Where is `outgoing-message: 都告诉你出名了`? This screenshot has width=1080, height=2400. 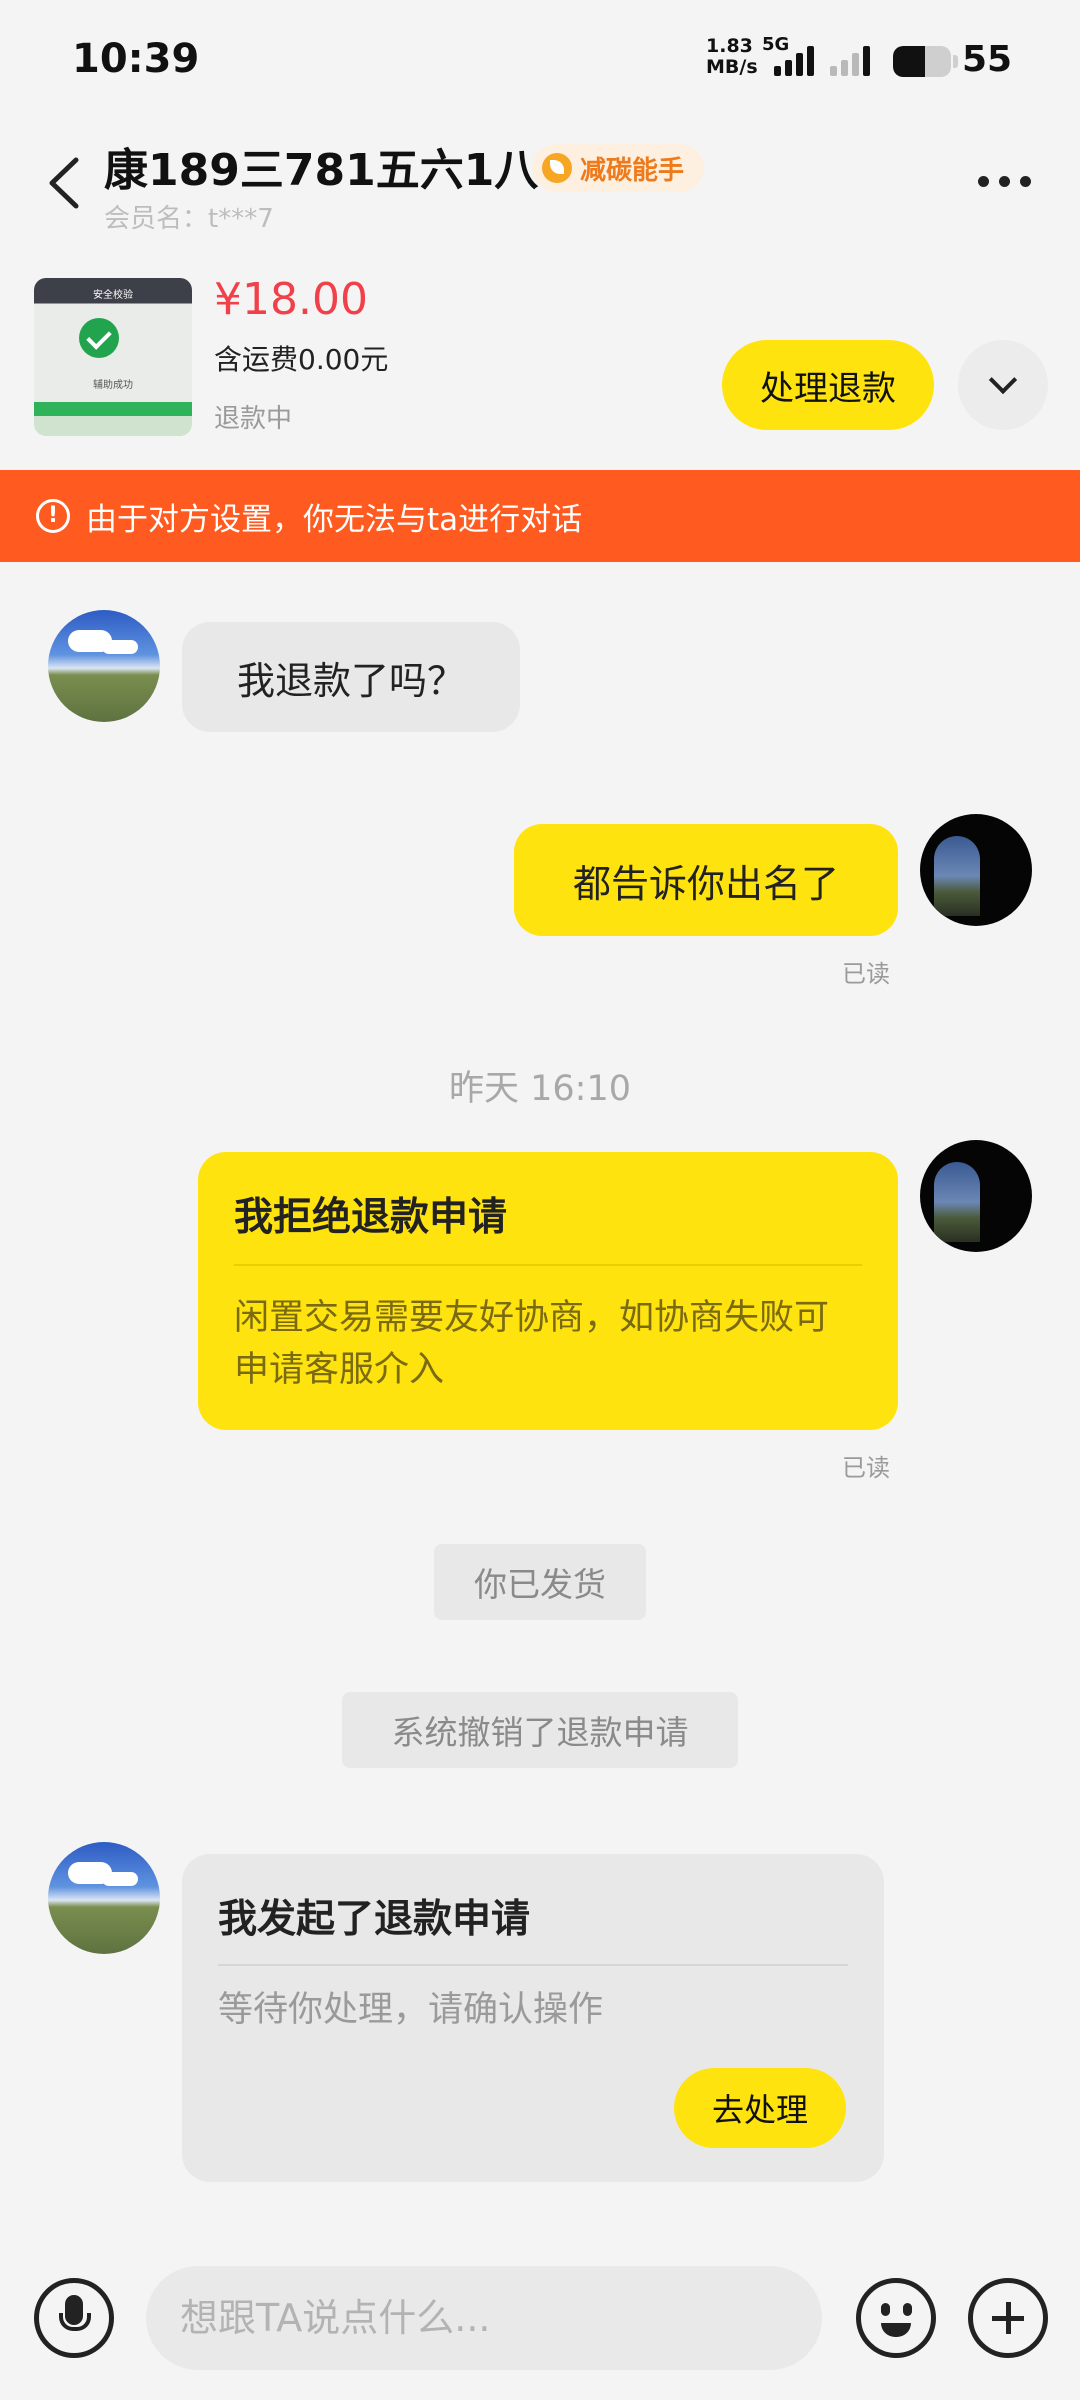
outgoing-message: 都告诉你出名了 is located at coordinates (706, 880).